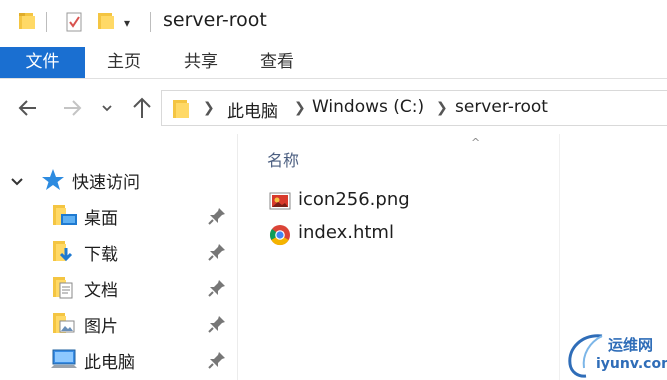  What do you see at coordinates (64, 362) in the screenshot?
I see `this-pc-icon` at bounding box center [64, 362].